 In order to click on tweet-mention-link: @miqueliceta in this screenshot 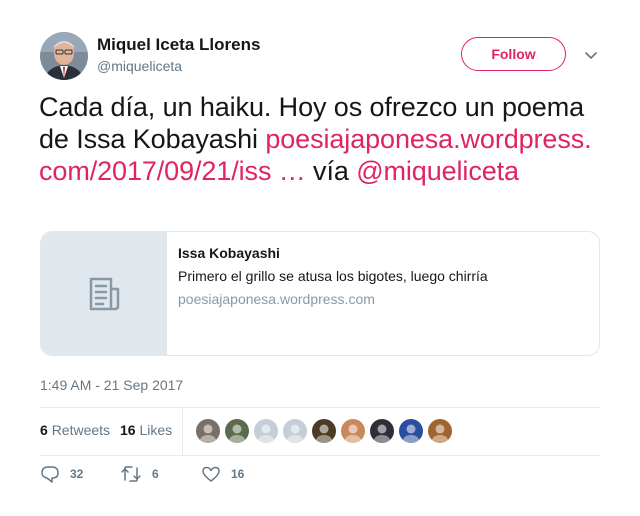, I will do `click(437, 171)`.